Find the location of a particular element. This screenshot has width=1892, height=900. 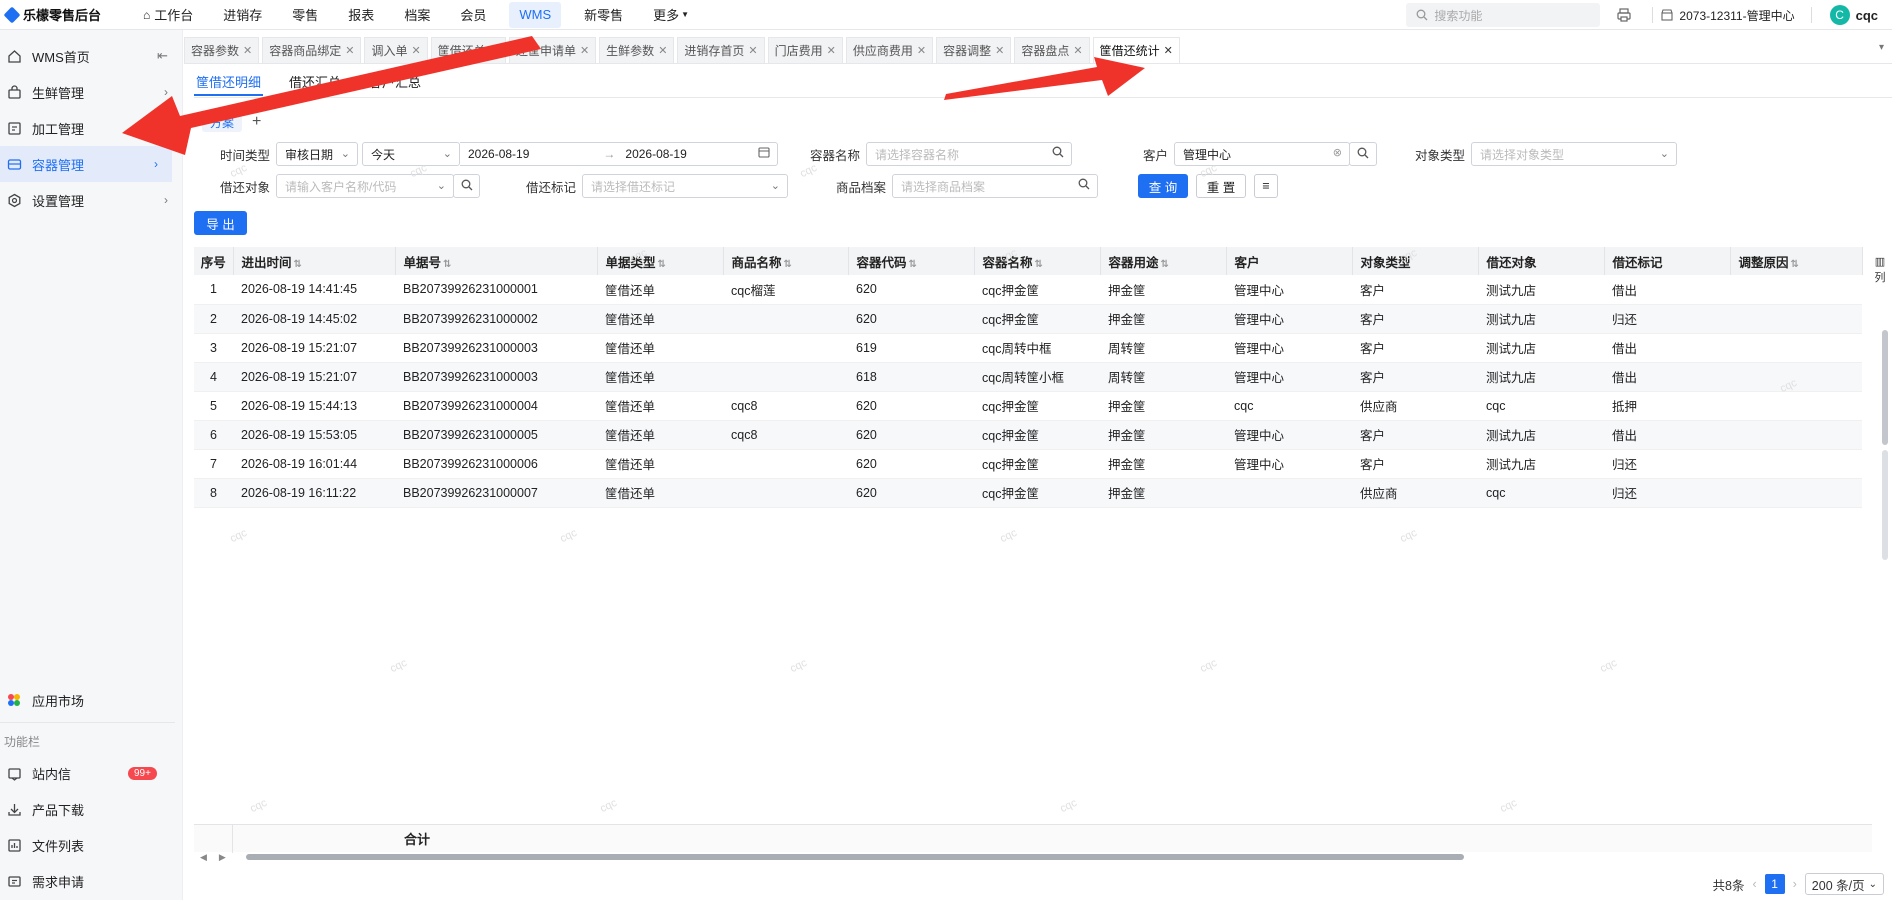

sidebar-item-app-market: 应用市场 is located at coordinates (91, 700).